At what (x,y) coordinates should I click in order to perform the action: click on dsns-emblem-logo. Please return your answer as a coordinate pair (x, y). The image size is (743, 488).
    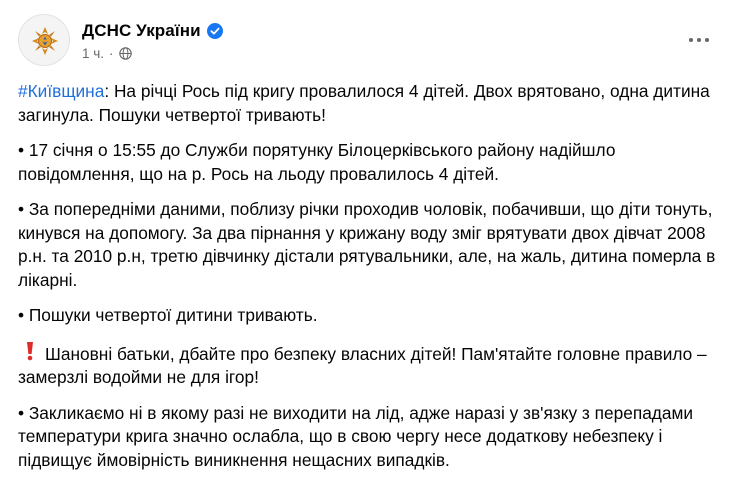
    Looking at the image, I should click on (45, 41).